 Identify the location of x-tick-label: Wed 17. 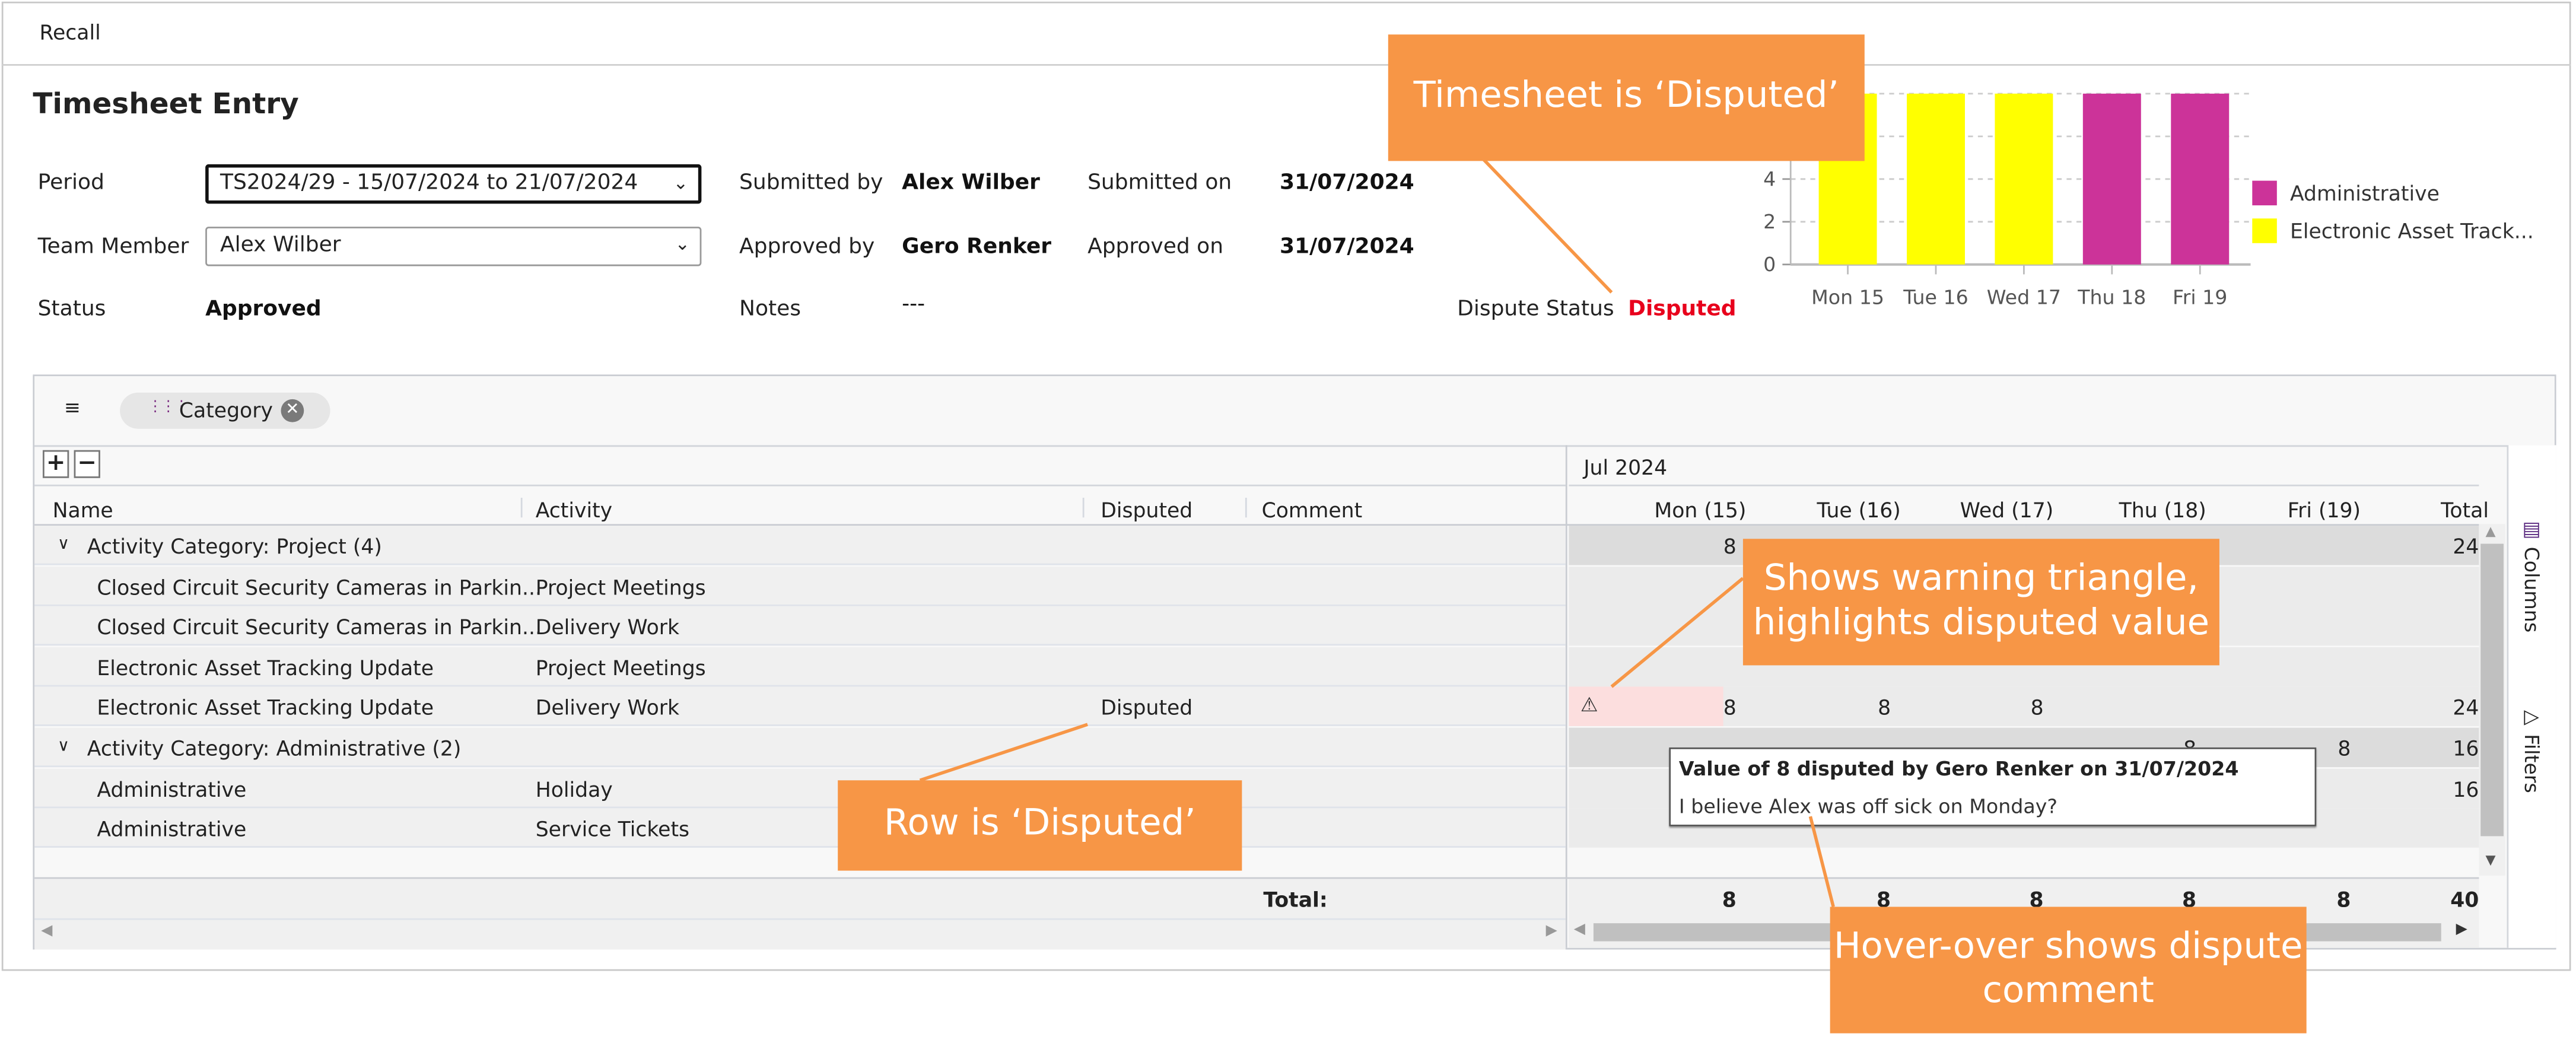
(2024, 296).